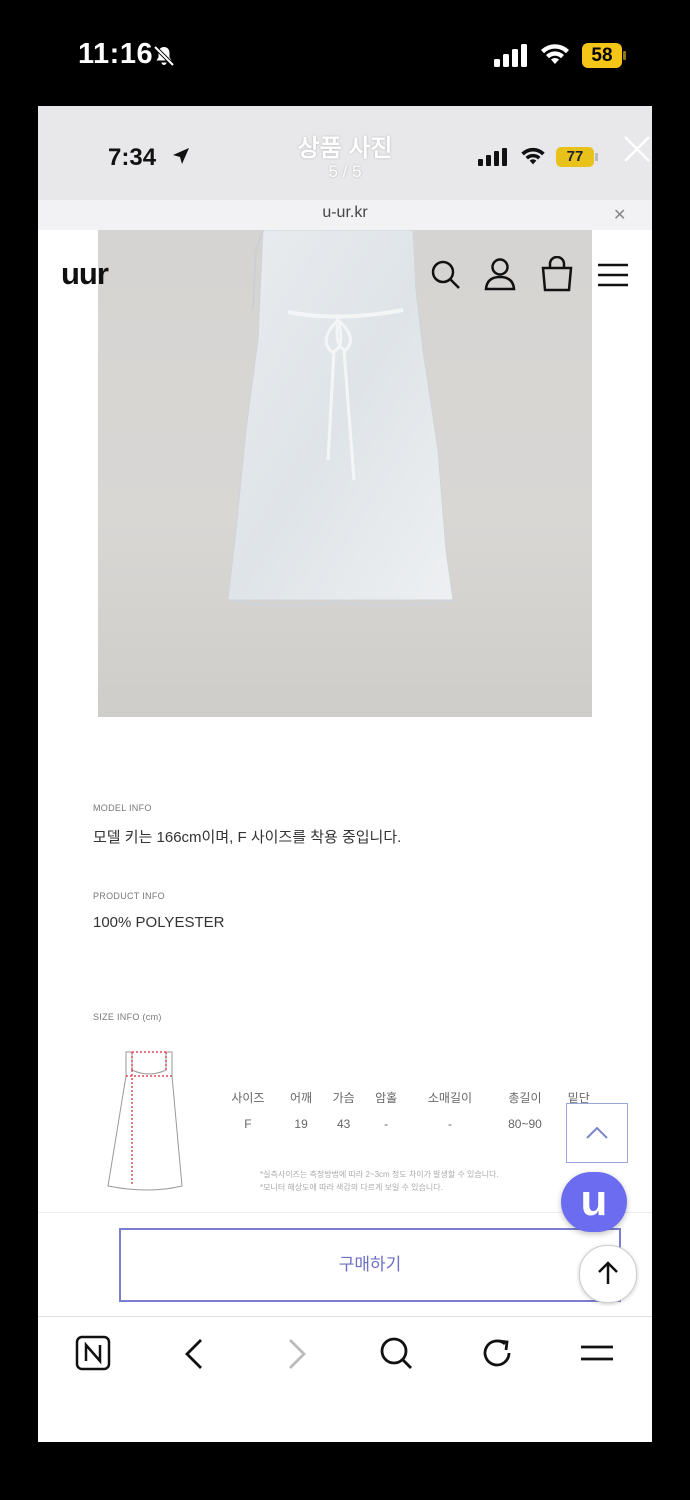  What do you see at coordinates (93, 1353) in the screenshot?
I see `naver-home-icon` at bounding box center [93, 1353].